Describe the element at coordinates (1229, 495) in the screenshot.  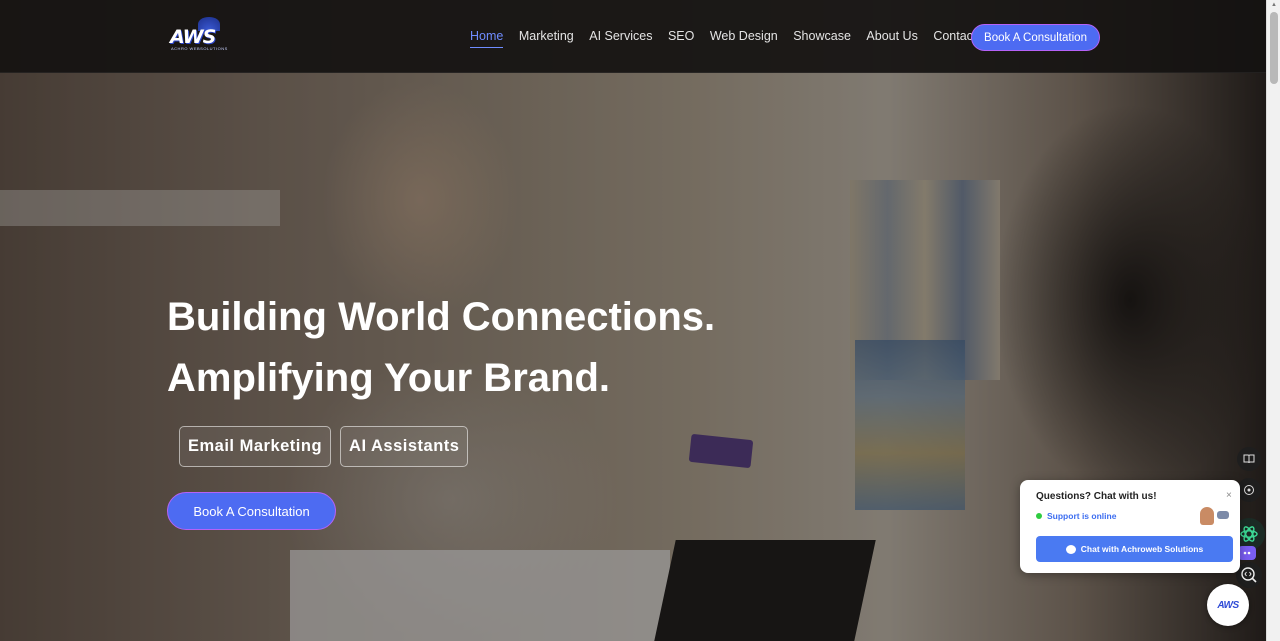
I see `chat-close-icon: ×` at that location.